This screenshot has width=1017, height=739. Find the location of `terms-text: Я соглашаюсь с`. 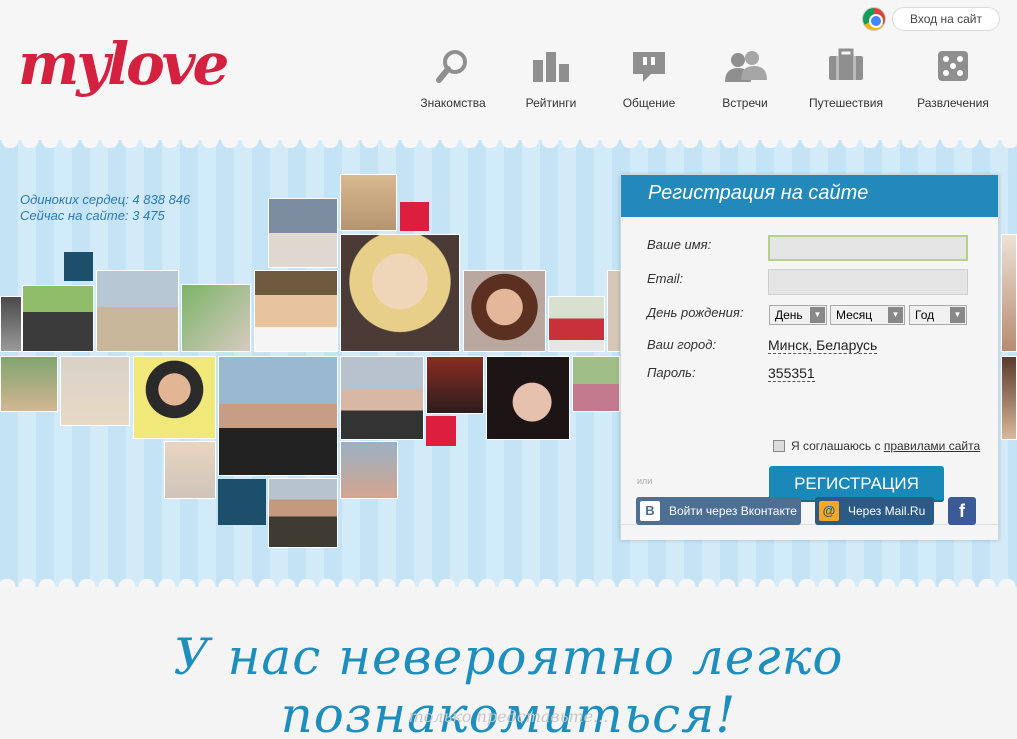

terms-text: Я соглашаюсь с is located at coordinates (836, 446).